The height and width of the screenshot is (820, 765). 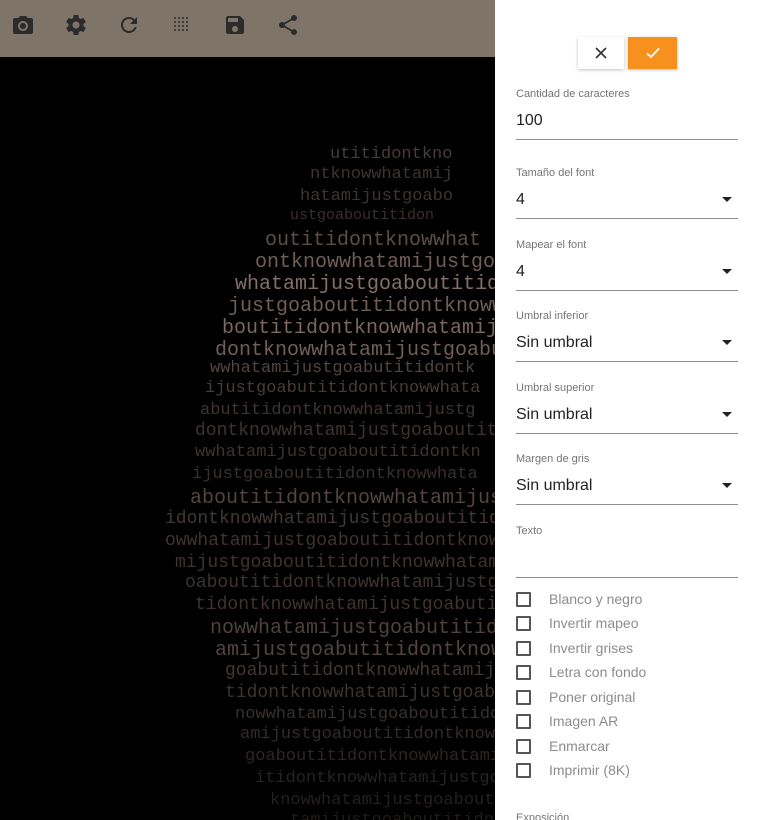 What do you see at coordinates (591, 648) in the screenshot?
I see `checkbox-label: Invertir grises` at bounding box center [591, 648].